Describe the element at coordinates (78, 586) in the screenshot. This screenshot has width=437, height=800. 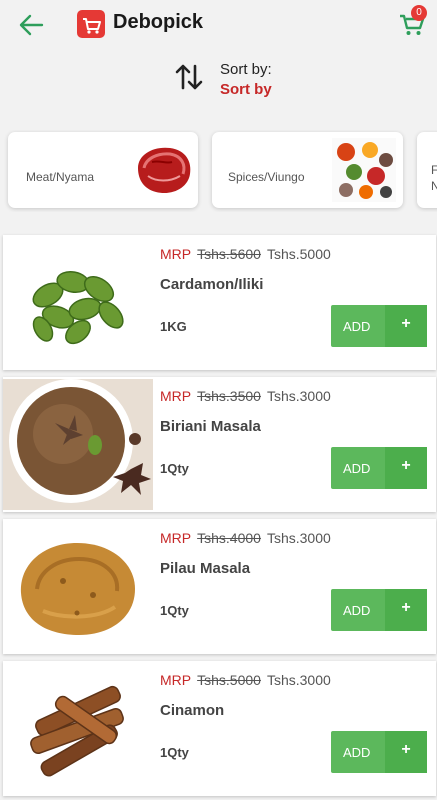
I see `pilau-masala-image` at that location.